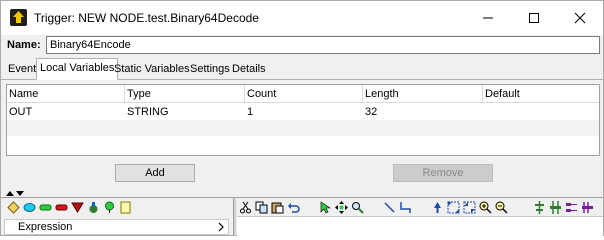 Image resolution: width=604 pixels, height=240 pixels. I want to click on column-header-name: Name, so click(66, 94).